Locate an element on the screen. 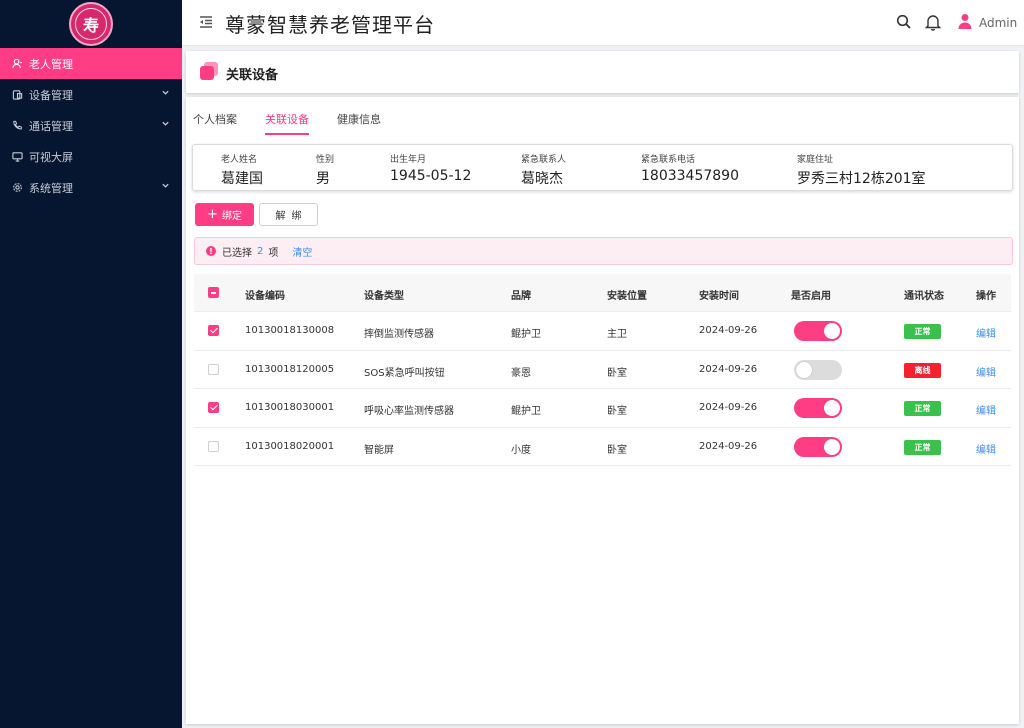 The width and height of the screenshot is (1024, 728). sidebar-item-3: 可视大屏 is located at coordinates (91, 156).